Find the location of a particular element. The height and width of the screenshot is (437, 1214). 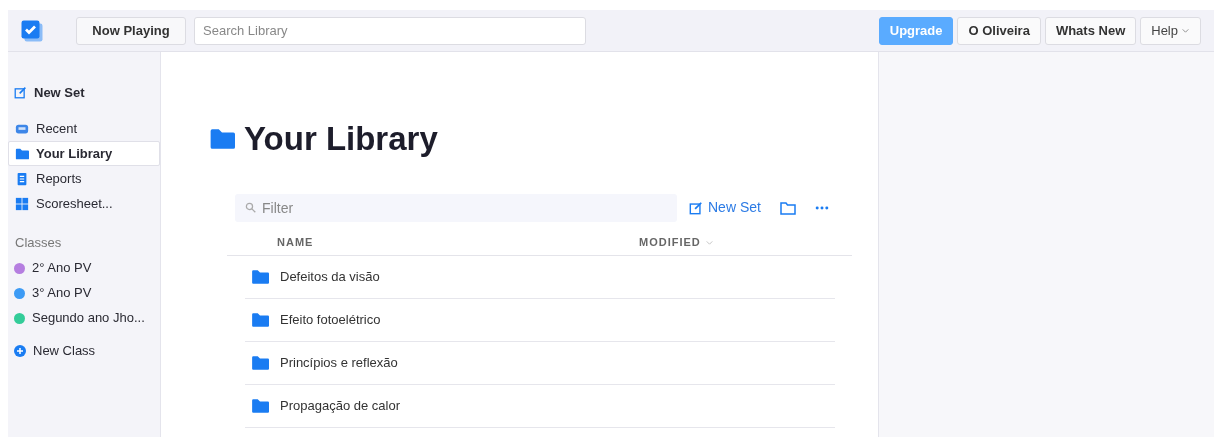

checkbox-logo-icon is located at coordinates (32, 30).